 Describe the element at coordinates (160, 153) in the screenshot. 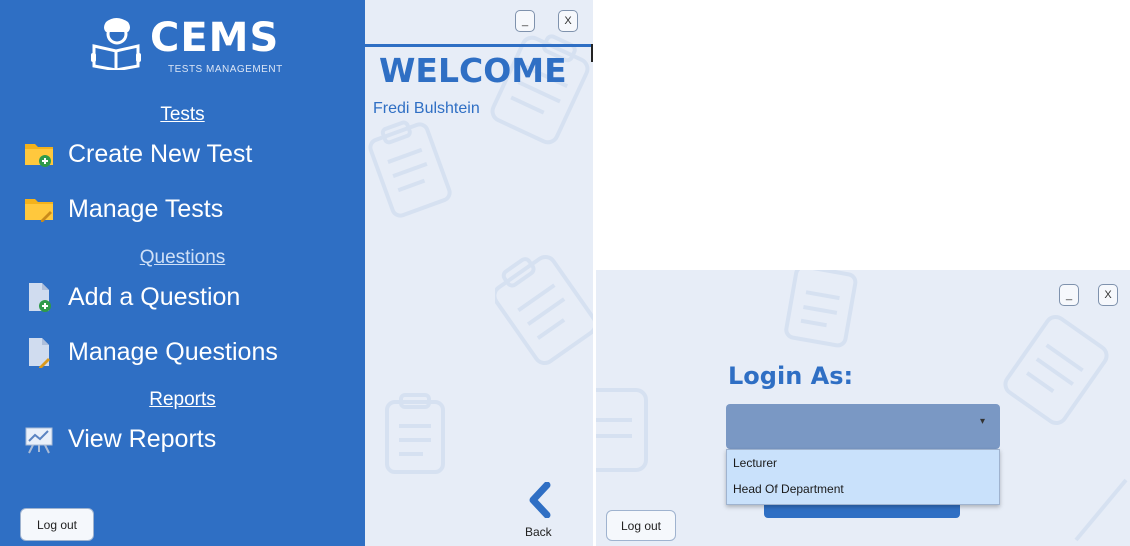

I see `sidebar-item-label: Create New Test` at that location.